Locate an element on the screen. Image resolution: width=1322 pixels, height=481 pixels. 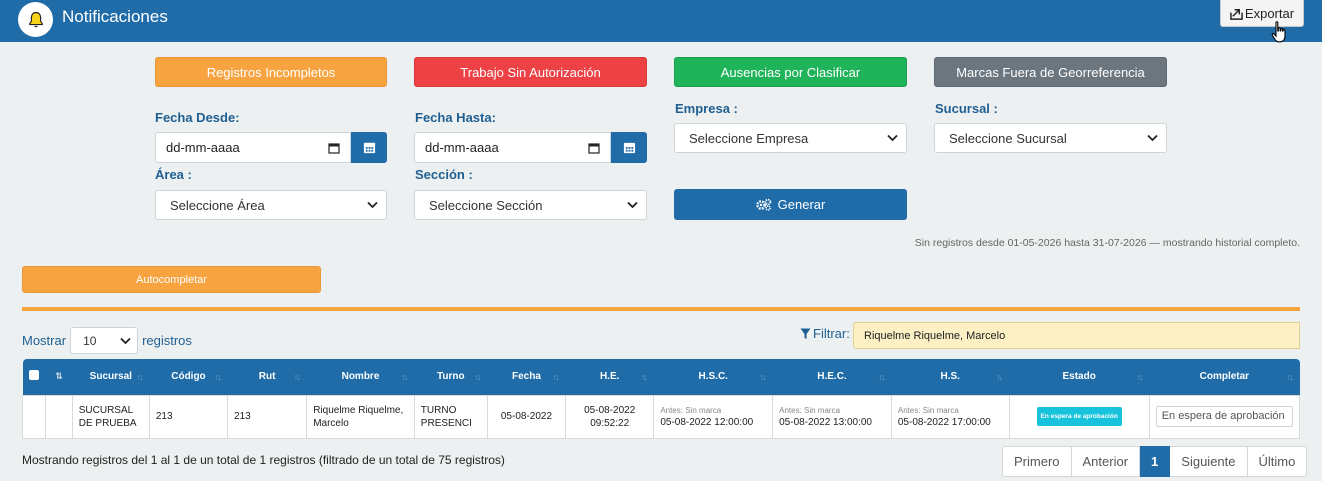
col-sucursal: Sucursal ↑↓ is located at coordinates (111, 377).